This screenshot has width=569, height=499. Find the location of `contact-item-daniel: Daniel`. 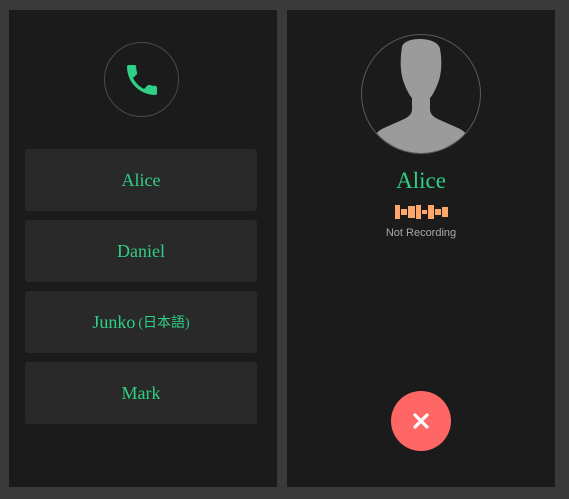

contact-item-daniel: Daniel is located at coordinates (141, 251).